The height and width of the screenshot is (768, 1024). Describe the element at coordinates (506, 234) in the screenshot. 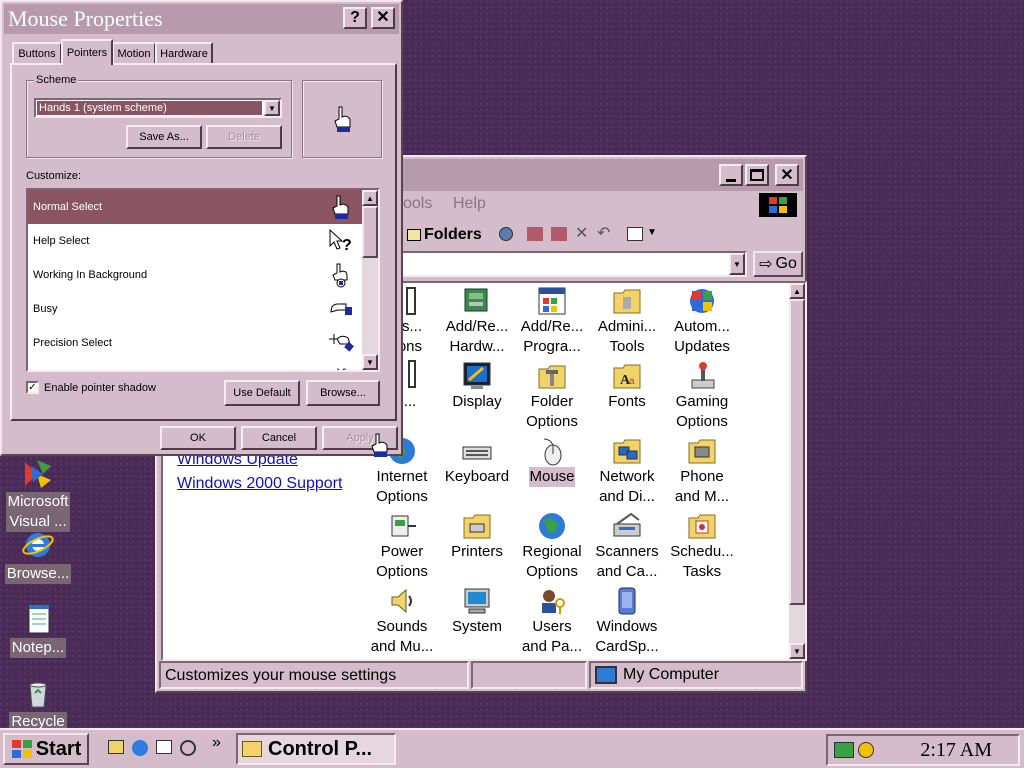

I see `history-icon` at that location.